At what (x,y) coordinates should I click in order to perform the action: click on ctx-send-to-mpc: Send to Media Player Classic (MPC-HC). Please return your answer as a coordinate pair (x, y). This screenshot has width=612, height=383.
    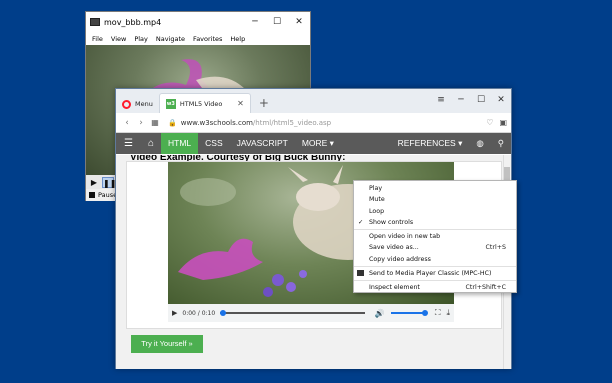
    Looking at the image, I should click on (435, 273).